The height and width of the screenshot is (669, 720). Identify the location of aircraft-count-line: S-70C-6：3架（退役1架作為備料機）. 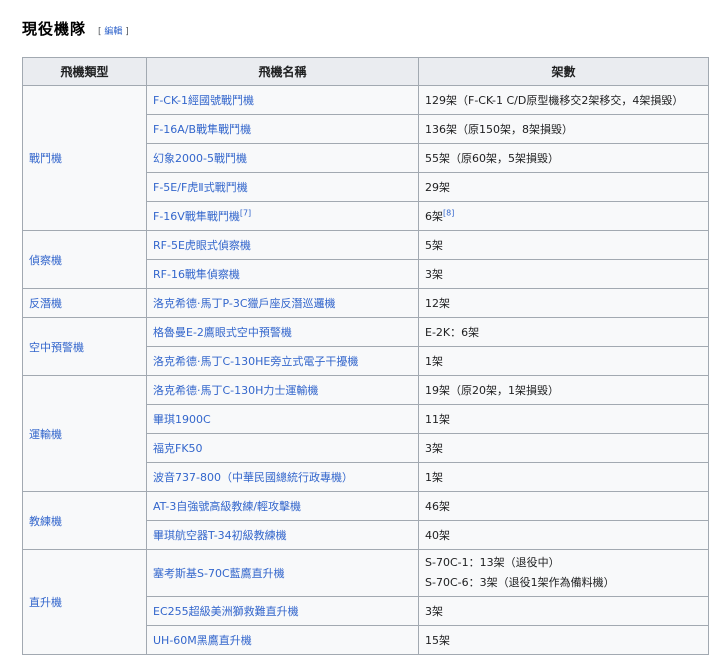
(520, 582).